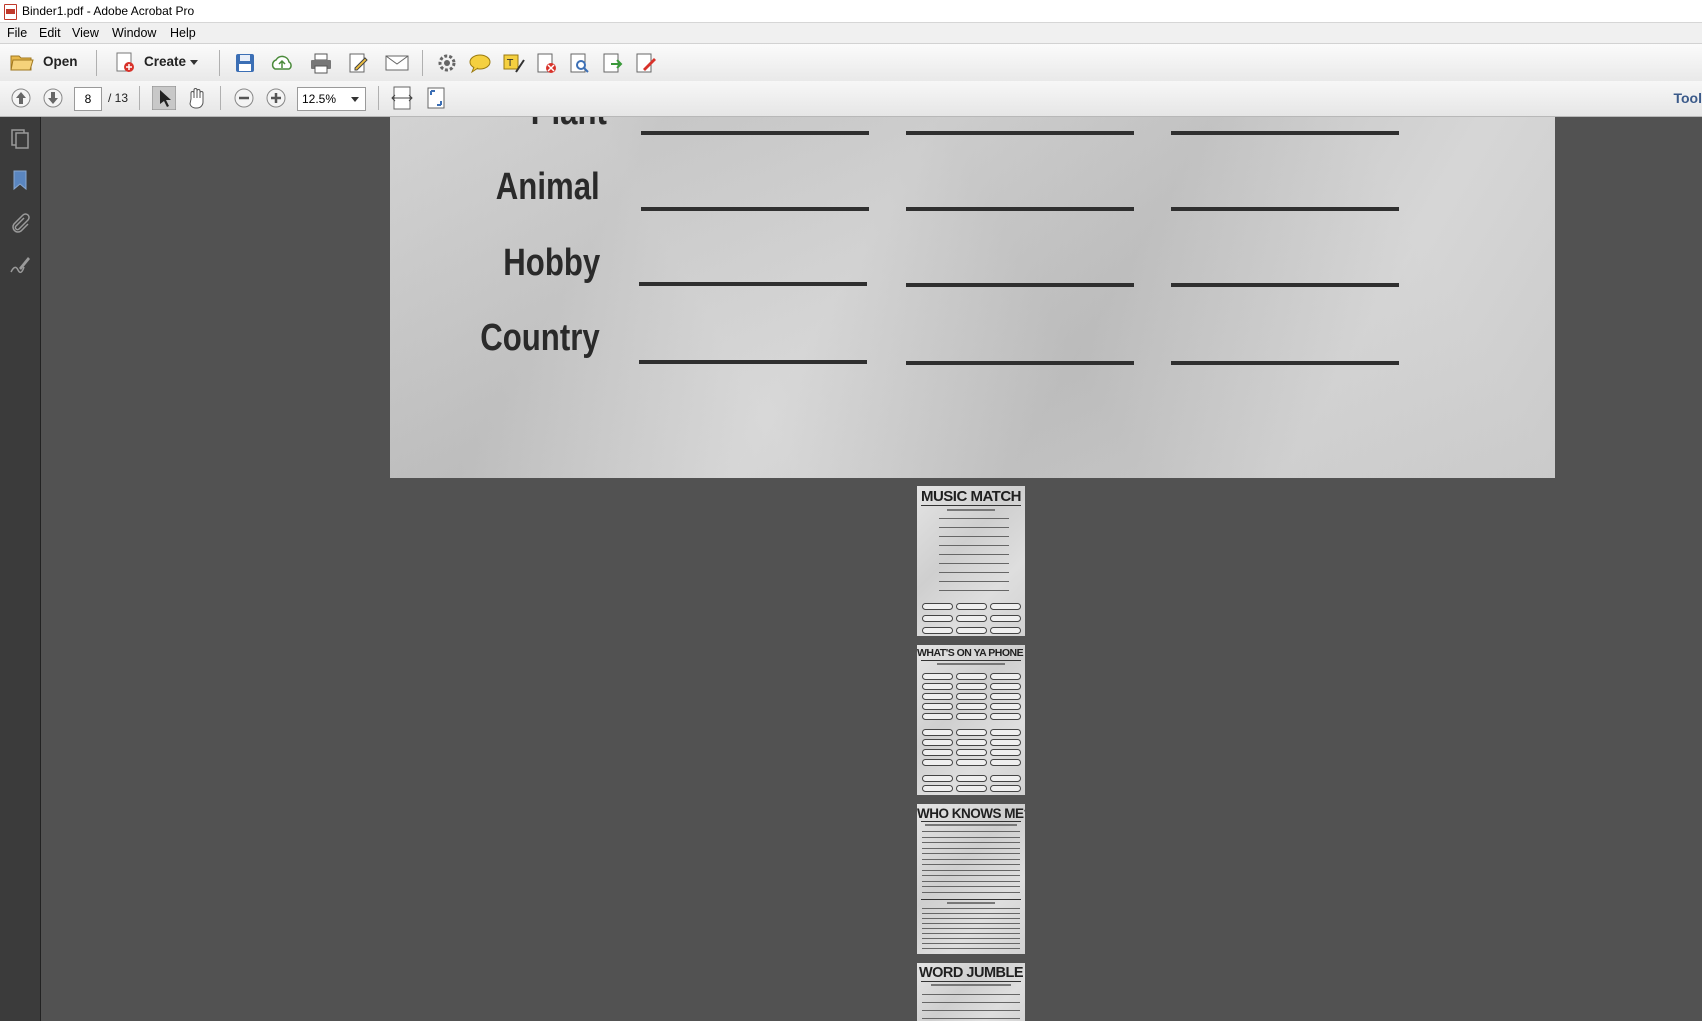  I want to click on select-tool-icon, so click(164, 98).